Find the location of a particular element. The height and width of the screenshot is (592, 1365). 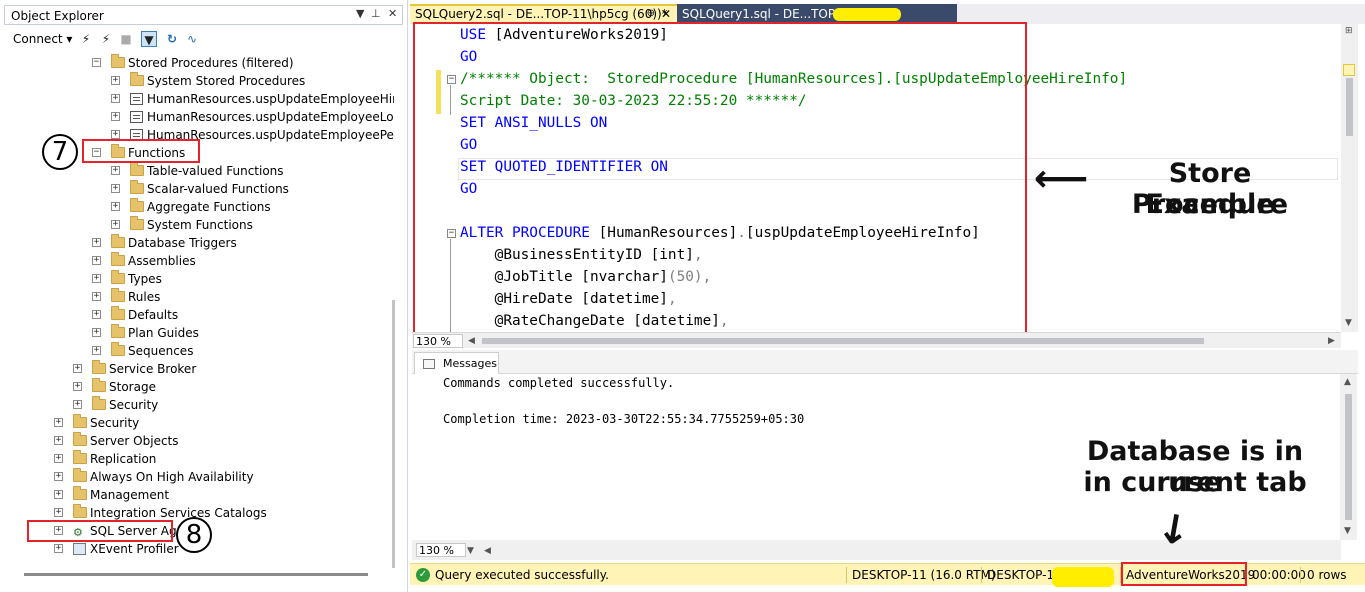

tab-messages: Messages is located at coordinates (456, 363).